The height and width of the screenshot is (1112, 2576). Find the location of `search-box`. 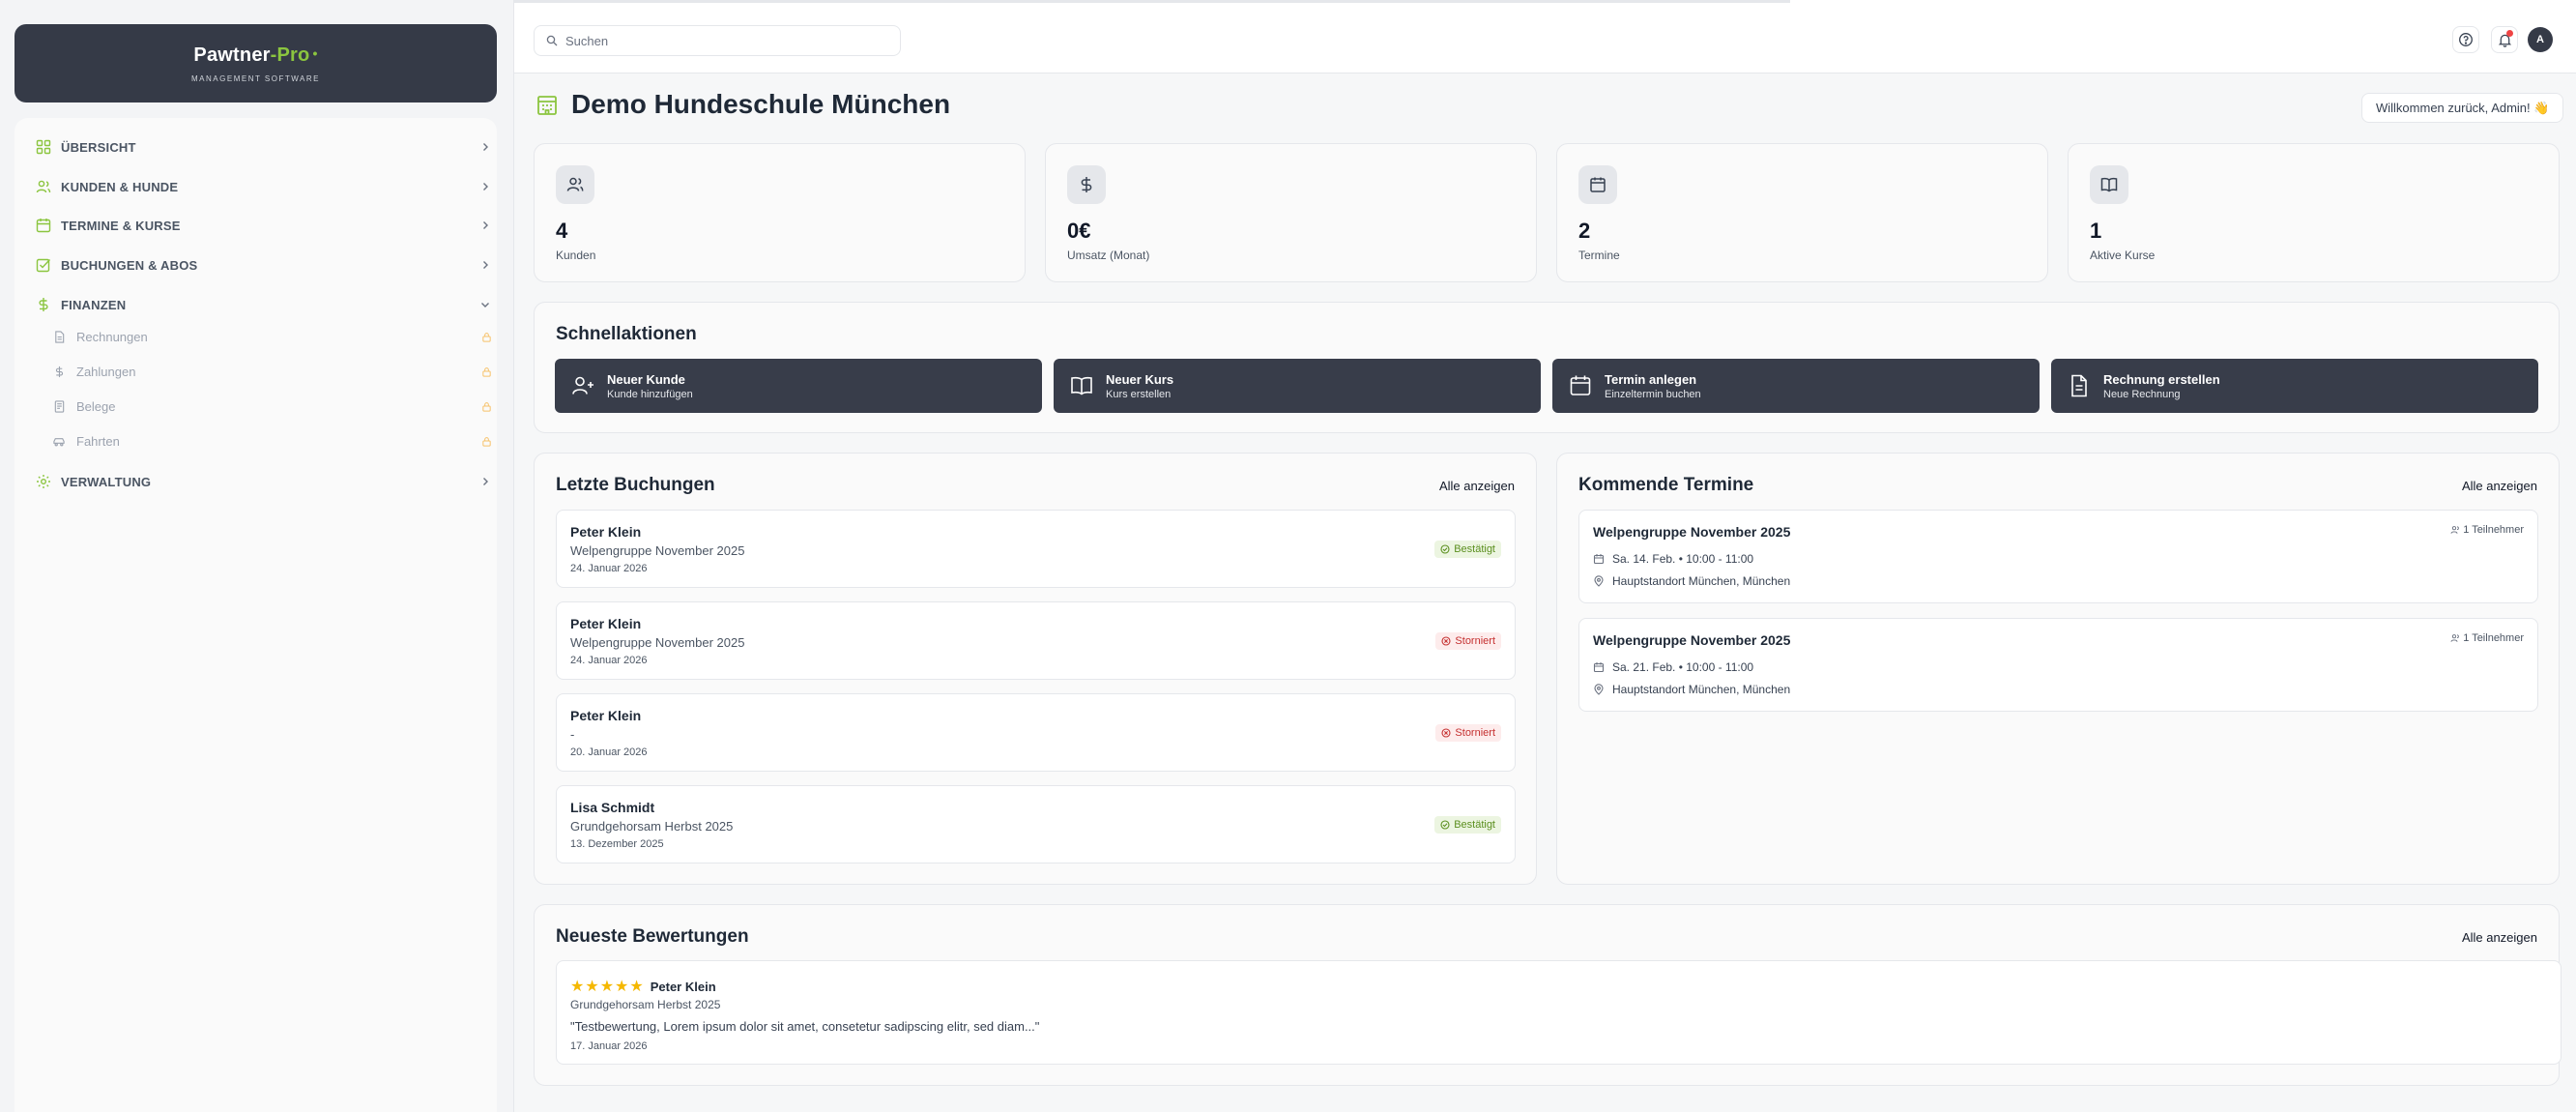

search-box is located at coordinates (717, 40).